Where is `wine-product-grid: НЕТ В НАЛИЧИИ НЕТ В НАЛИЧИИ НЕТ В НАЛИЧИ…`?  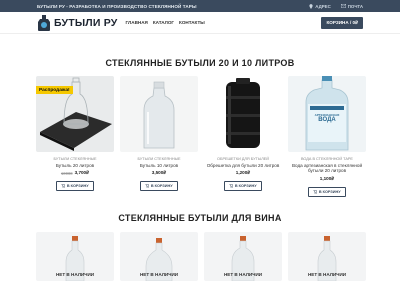 wine-product-grid: НЕТ В НАЛИЧИИ НЕТ В НАЛИЧИИ НЕТ В НАЛИЧИ… is located at coordinates (201, 257).